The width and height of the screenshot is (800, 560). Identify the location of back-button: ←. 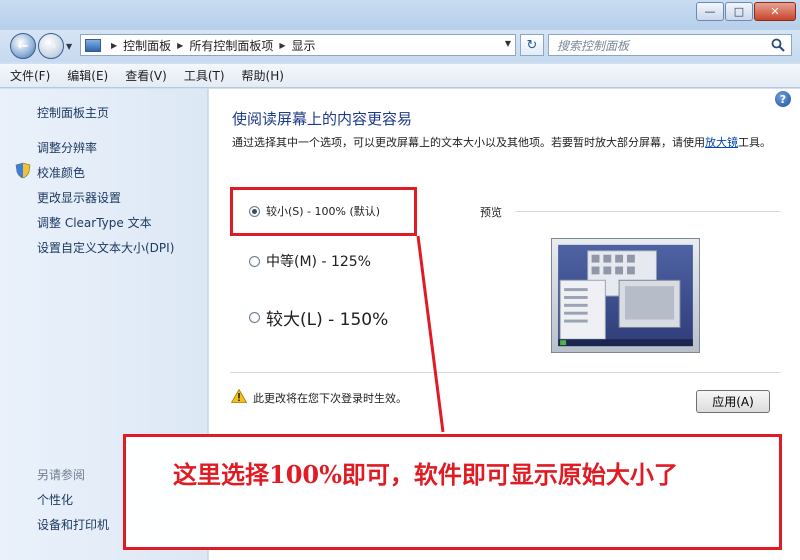
(23, 46).